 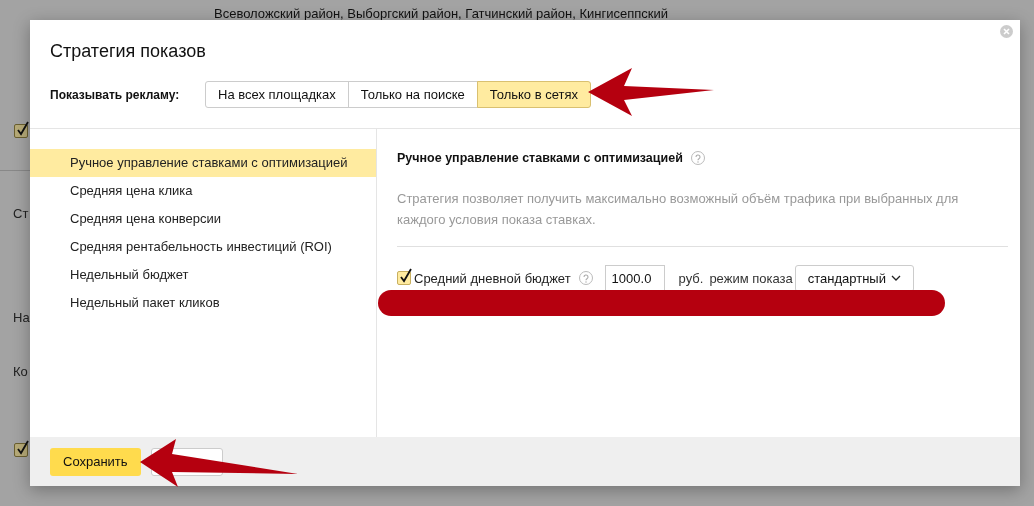 What do you see at coordinates (203, 275) in the screenshot?
I see `strategy-item: Недельный бюджет` at bounding box center [203, 275].